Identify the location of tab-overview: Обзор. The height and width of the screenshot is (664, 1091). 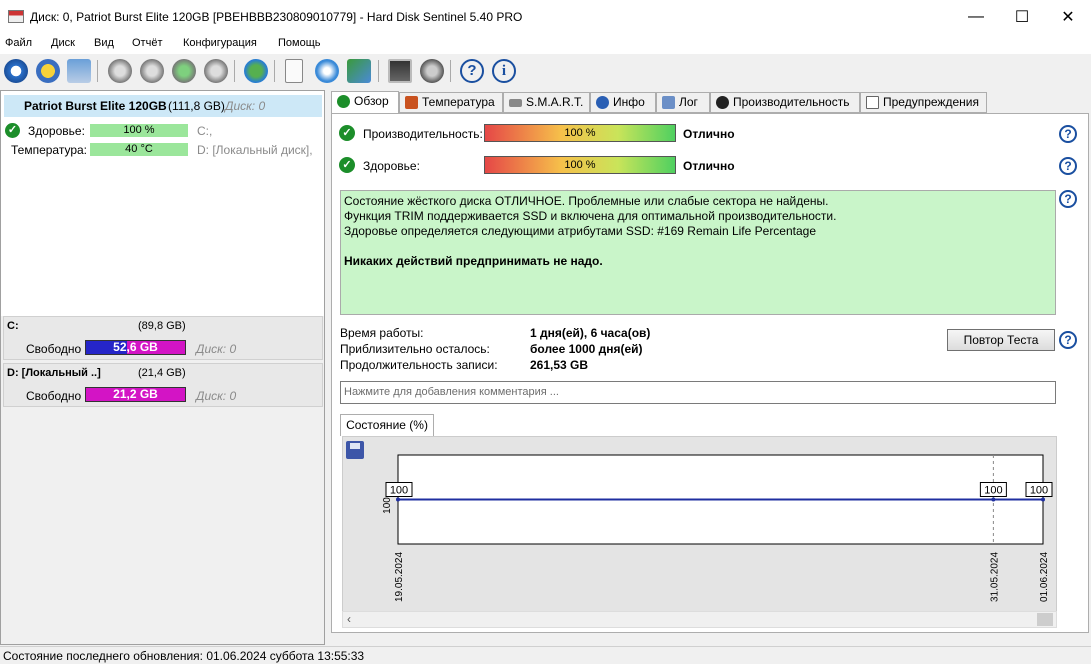
(365, 102).